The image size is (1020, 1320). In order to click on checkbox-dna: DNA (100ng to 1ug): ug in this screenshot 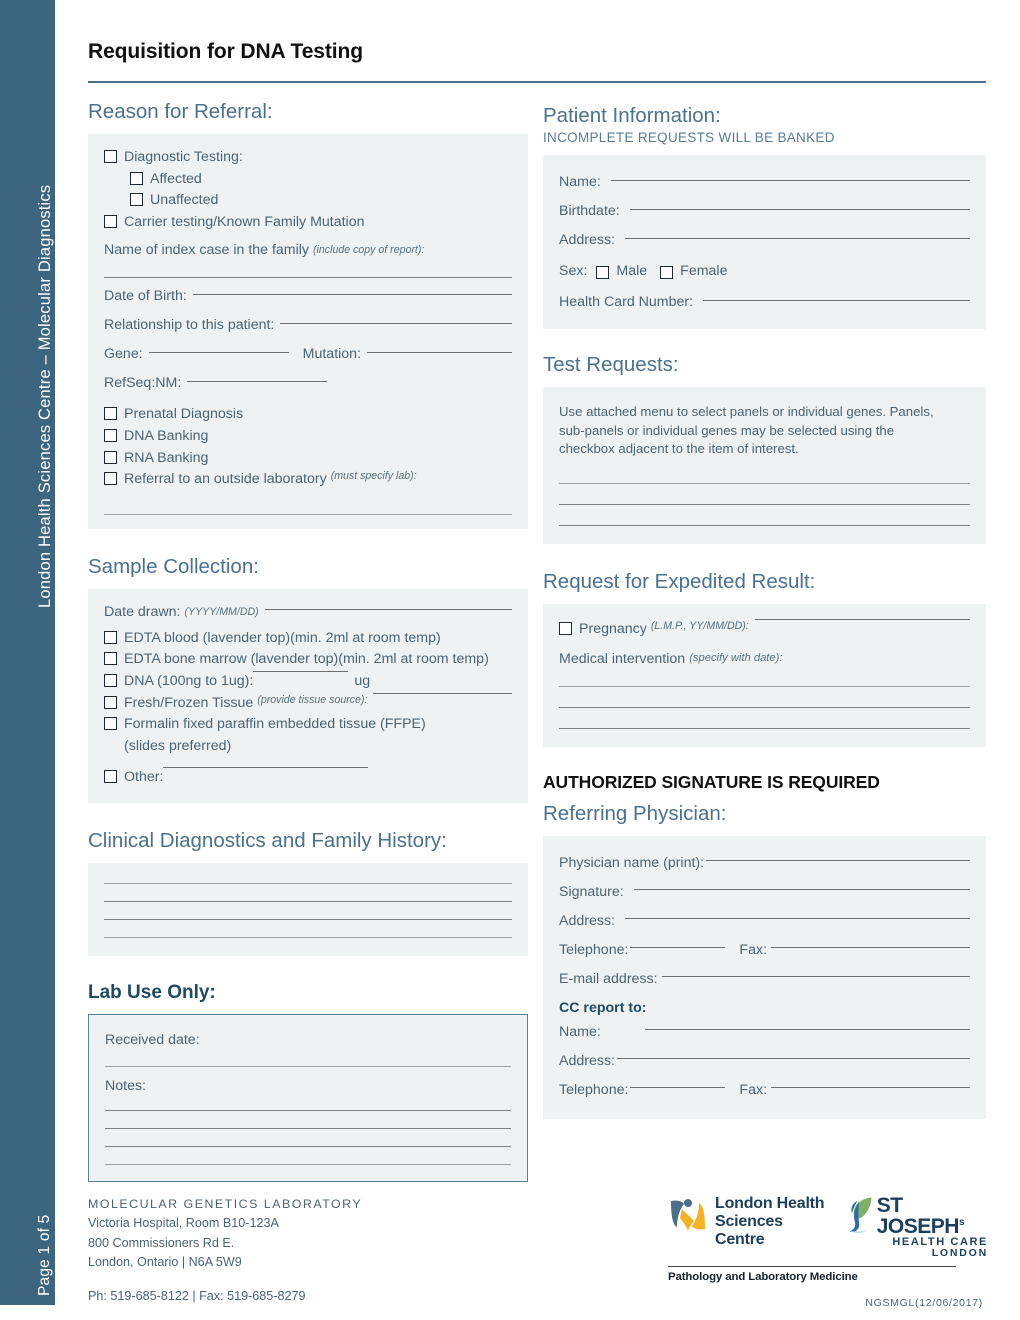, I will do `click(308, 681)`.